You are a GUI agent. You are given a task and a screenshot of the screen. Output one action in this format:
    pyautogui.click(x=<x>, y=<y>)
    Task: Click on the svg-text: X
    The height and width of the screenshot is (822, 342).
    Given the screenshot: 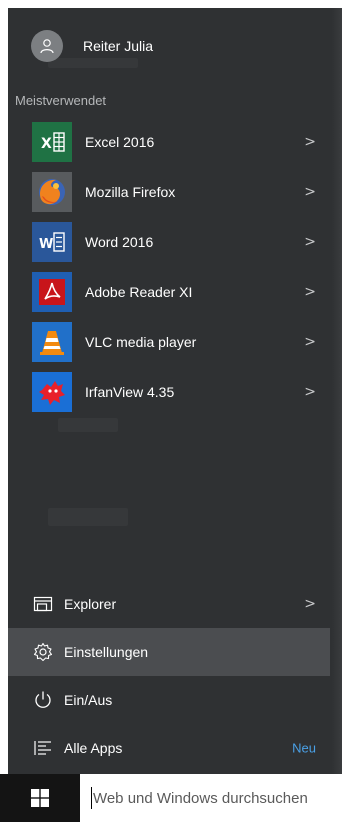 What is the action you would take?
    pyautogui.click(x=46, y=144)
    